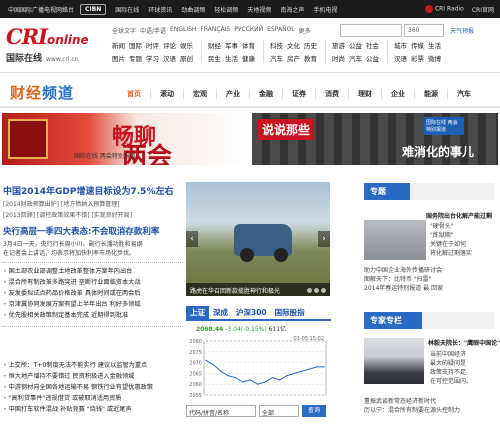 The width and height of the screenshot is (500, 425). Describe the element at coordinates (186, 45) in the screenshot. I see `nav-link: 娱乐` at that location.